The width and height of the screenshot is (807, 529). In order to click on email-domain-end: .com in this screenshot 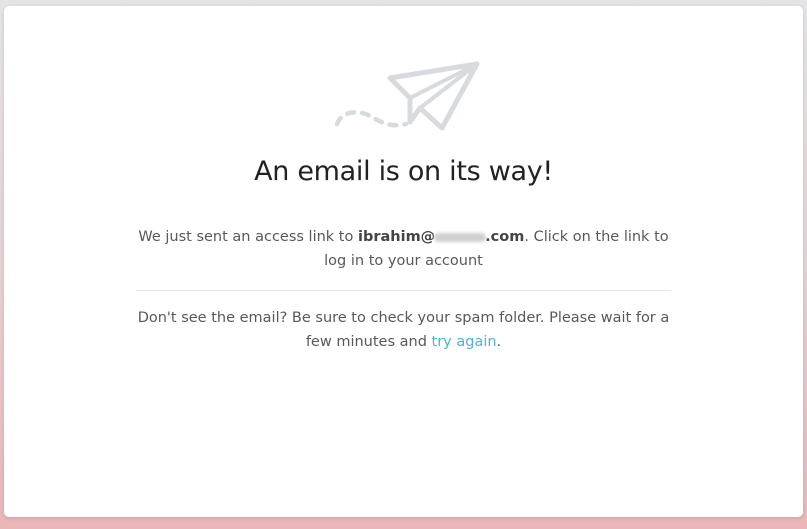, I will do `click(505, 237)`.